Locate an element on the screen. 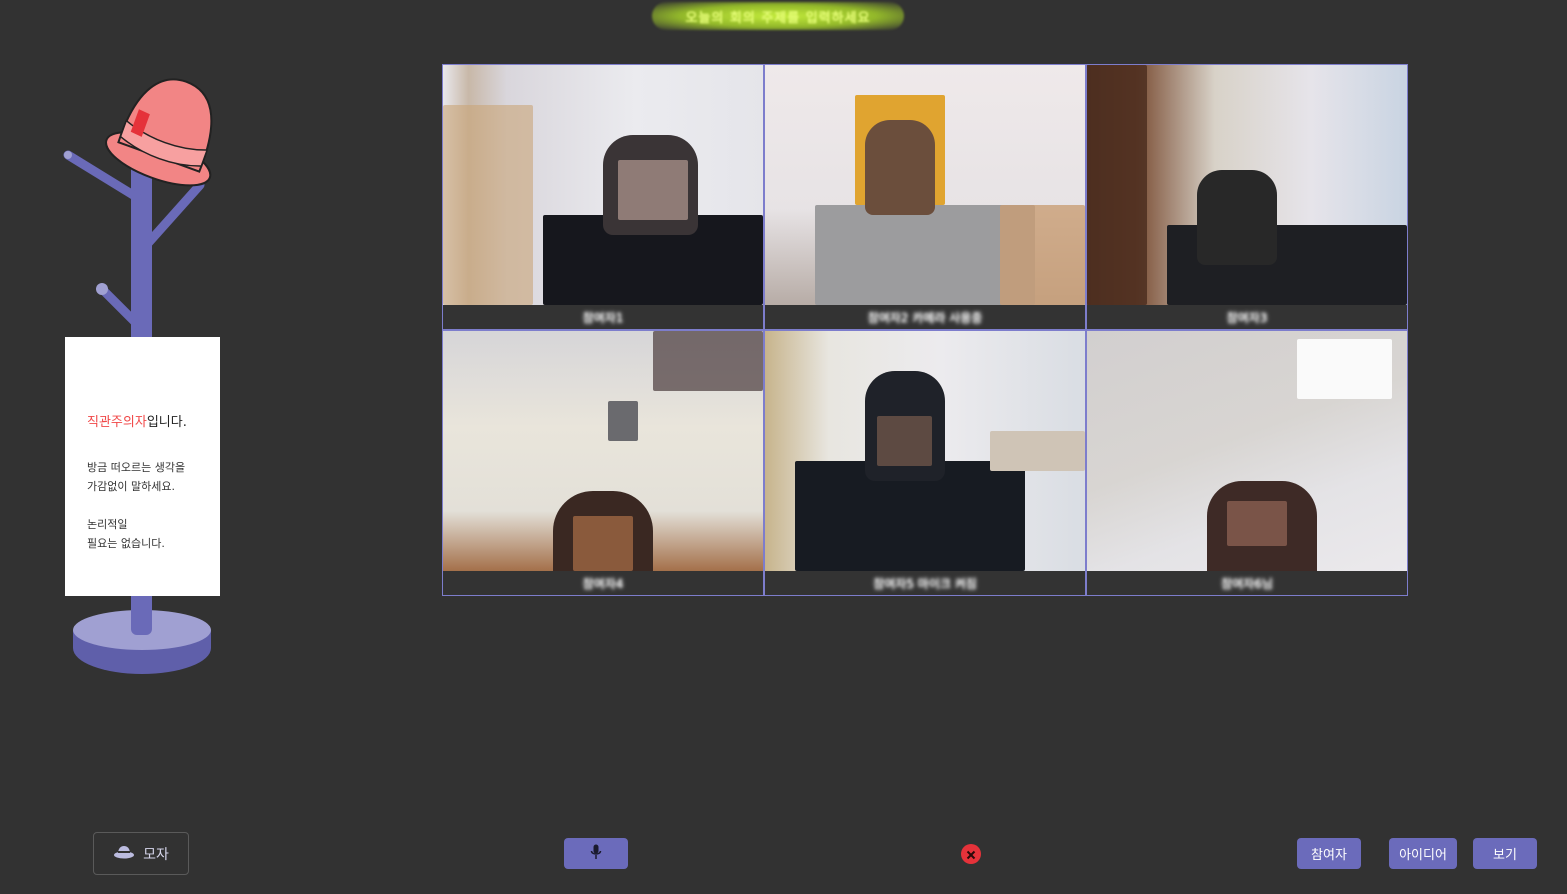  participant-name-bar: 참여자6님 is located at coordinates (1247, 583).